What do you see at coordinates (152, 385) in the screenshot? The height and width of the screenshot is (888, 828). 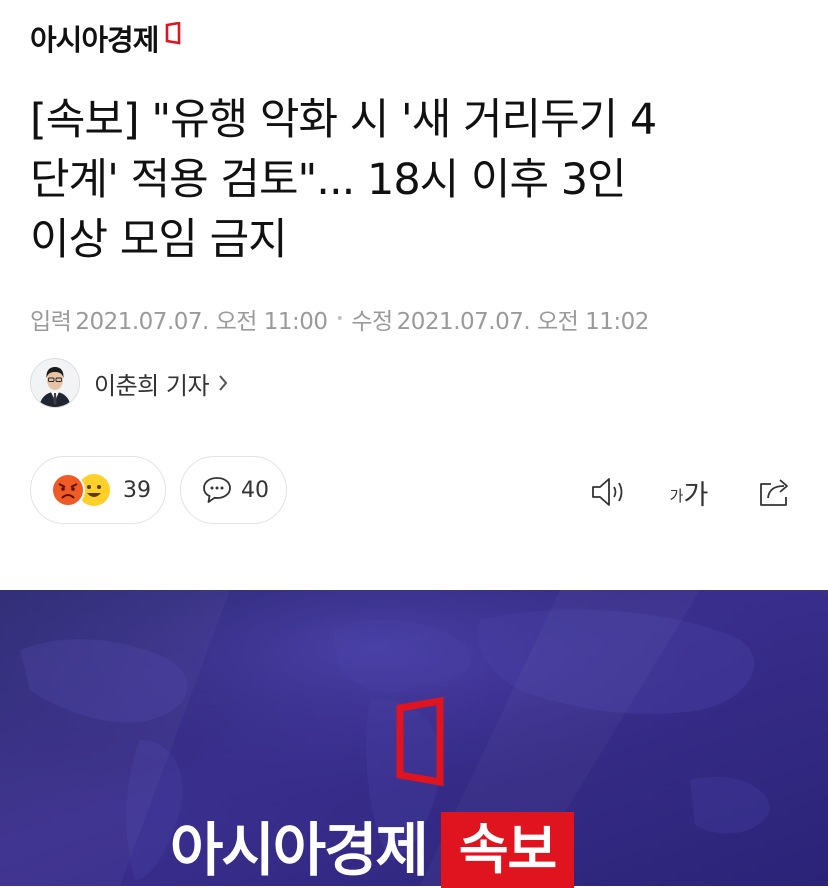 I see `reporter-name: 이춘희 기자` at bounding box center [152, 385].